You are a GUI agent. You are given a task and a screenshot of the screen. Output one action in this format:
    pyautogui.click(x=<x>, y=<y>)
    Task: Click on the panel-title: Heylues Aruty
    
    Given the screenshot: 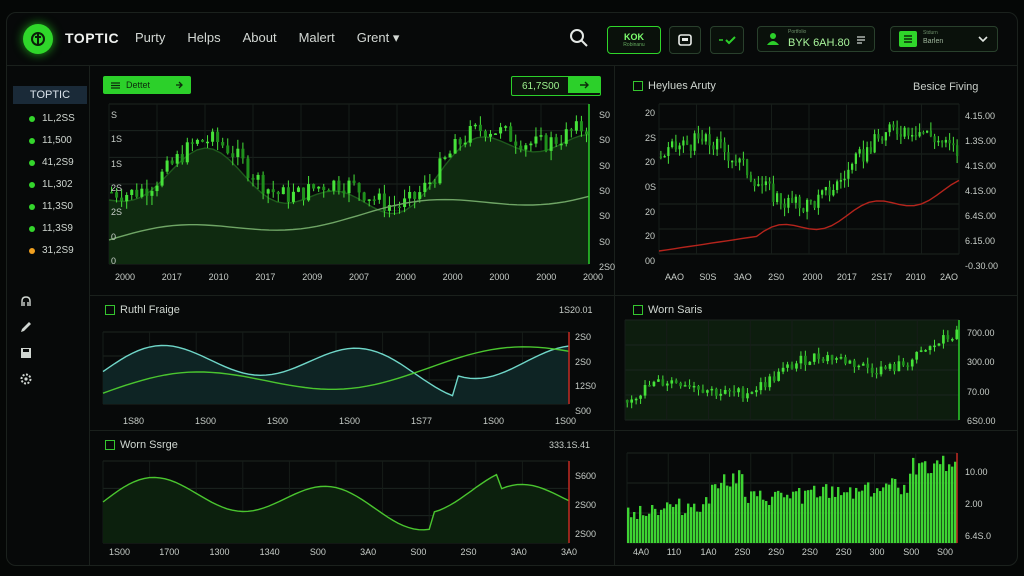 What is the action you would take?
    pyautogui.click(x=674, y=86)
    